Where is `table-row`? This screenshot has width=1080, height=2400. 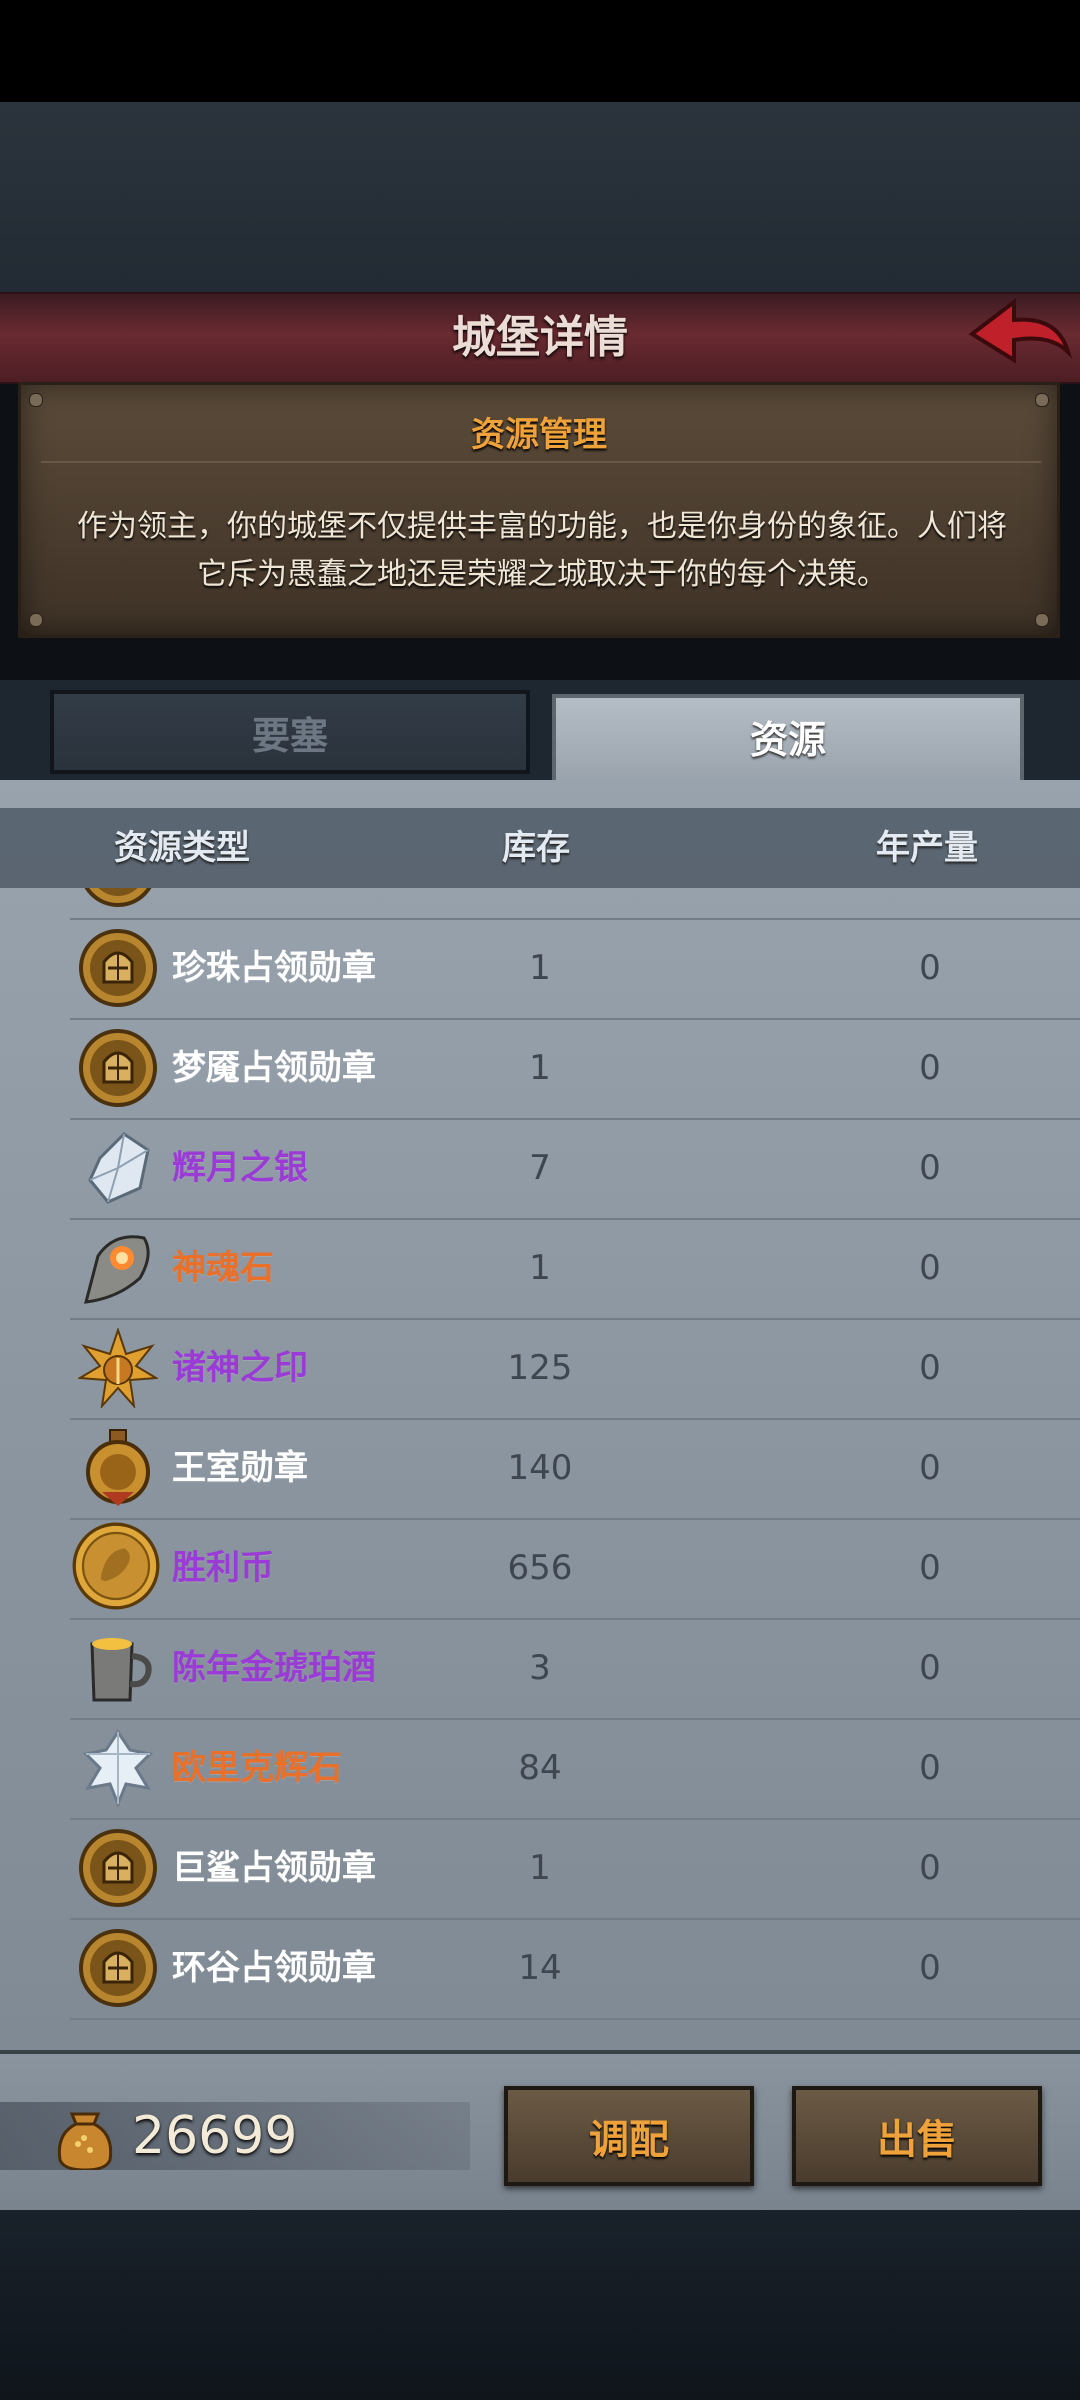 table-row is located at coordinates (575, 904).